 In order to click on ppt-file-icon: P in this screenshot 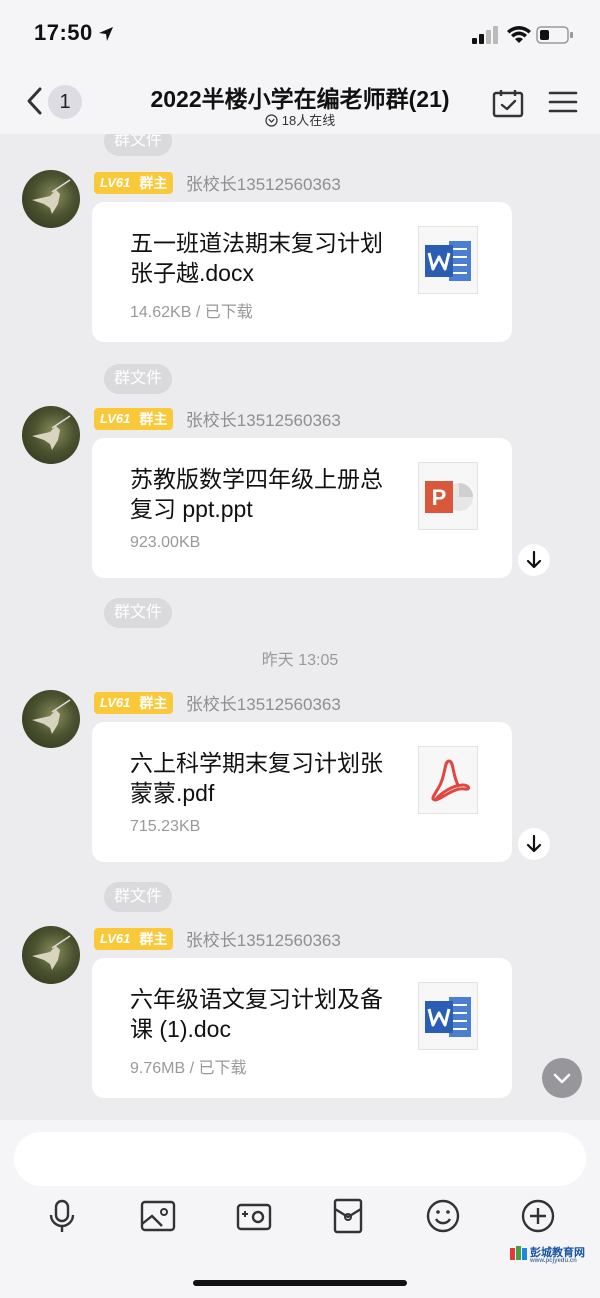, I will do `click(448, 496)`.